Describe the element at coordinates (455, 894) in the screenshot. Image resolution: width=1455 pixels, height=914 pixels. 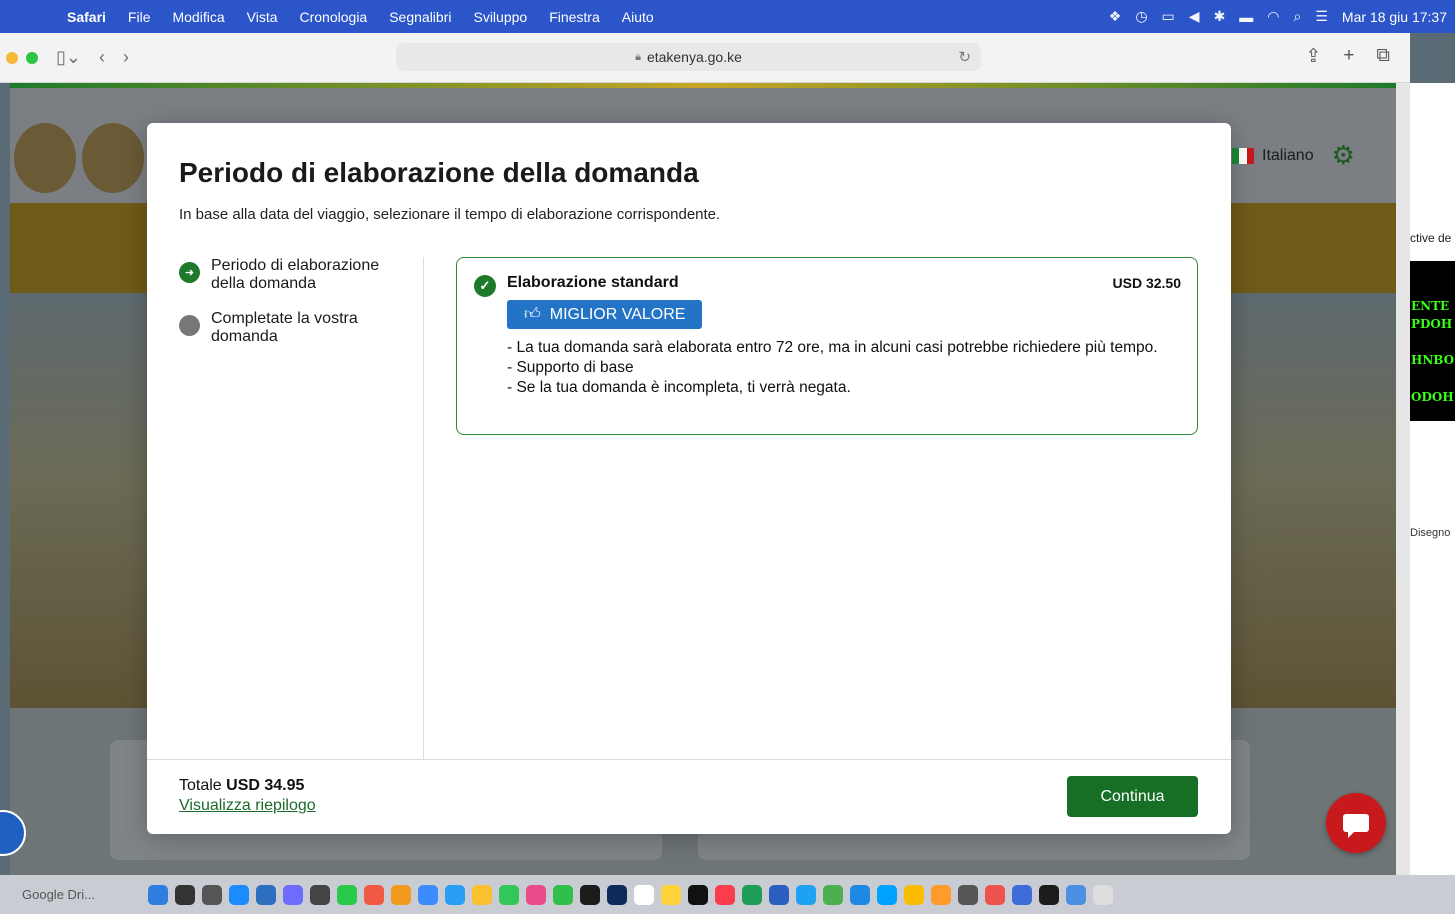
I see `safari-icon` at that location.